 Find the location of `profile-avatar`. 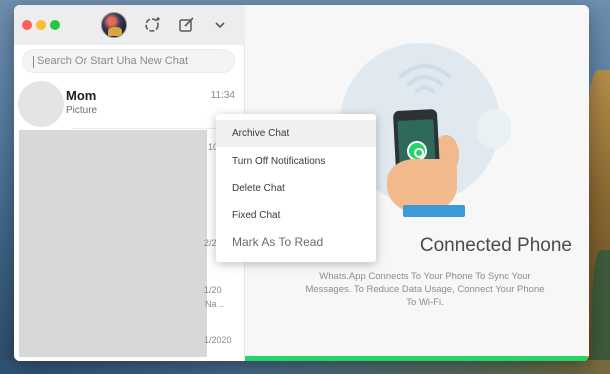

profile-avatar is located at coordinates (114, 25).